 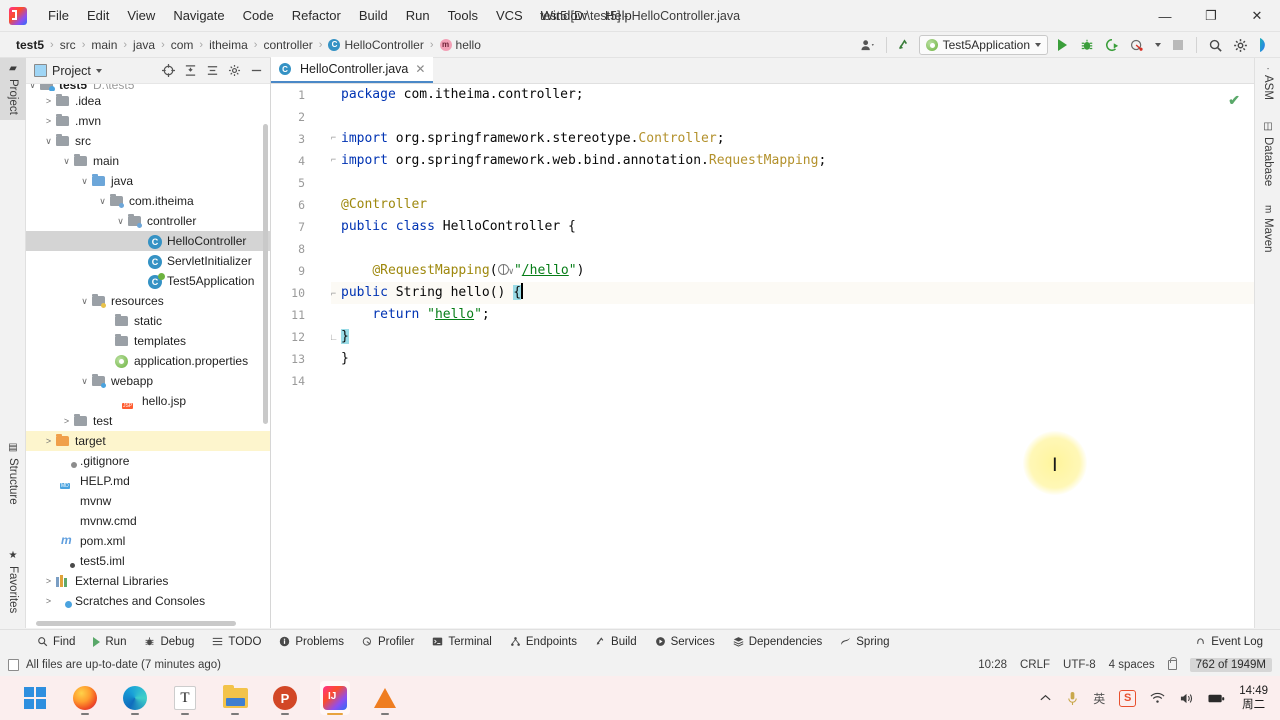 What do you see at coordinates (1211, 16) in the screenshot?
I see `maximize-button: ❐` at bounding box center [1211, 16].